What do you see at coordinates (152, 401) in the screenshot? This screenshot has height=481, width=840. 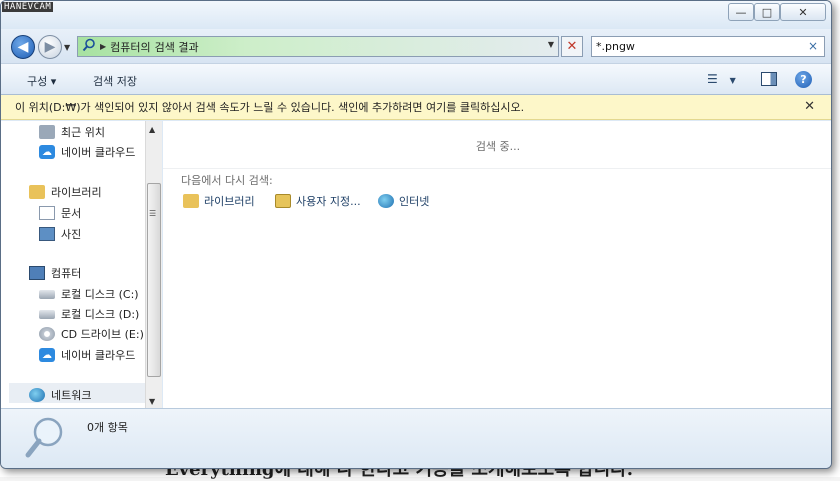 I see `scroll-down-arrow-icon: ▼` at bounding box center [152, 401].